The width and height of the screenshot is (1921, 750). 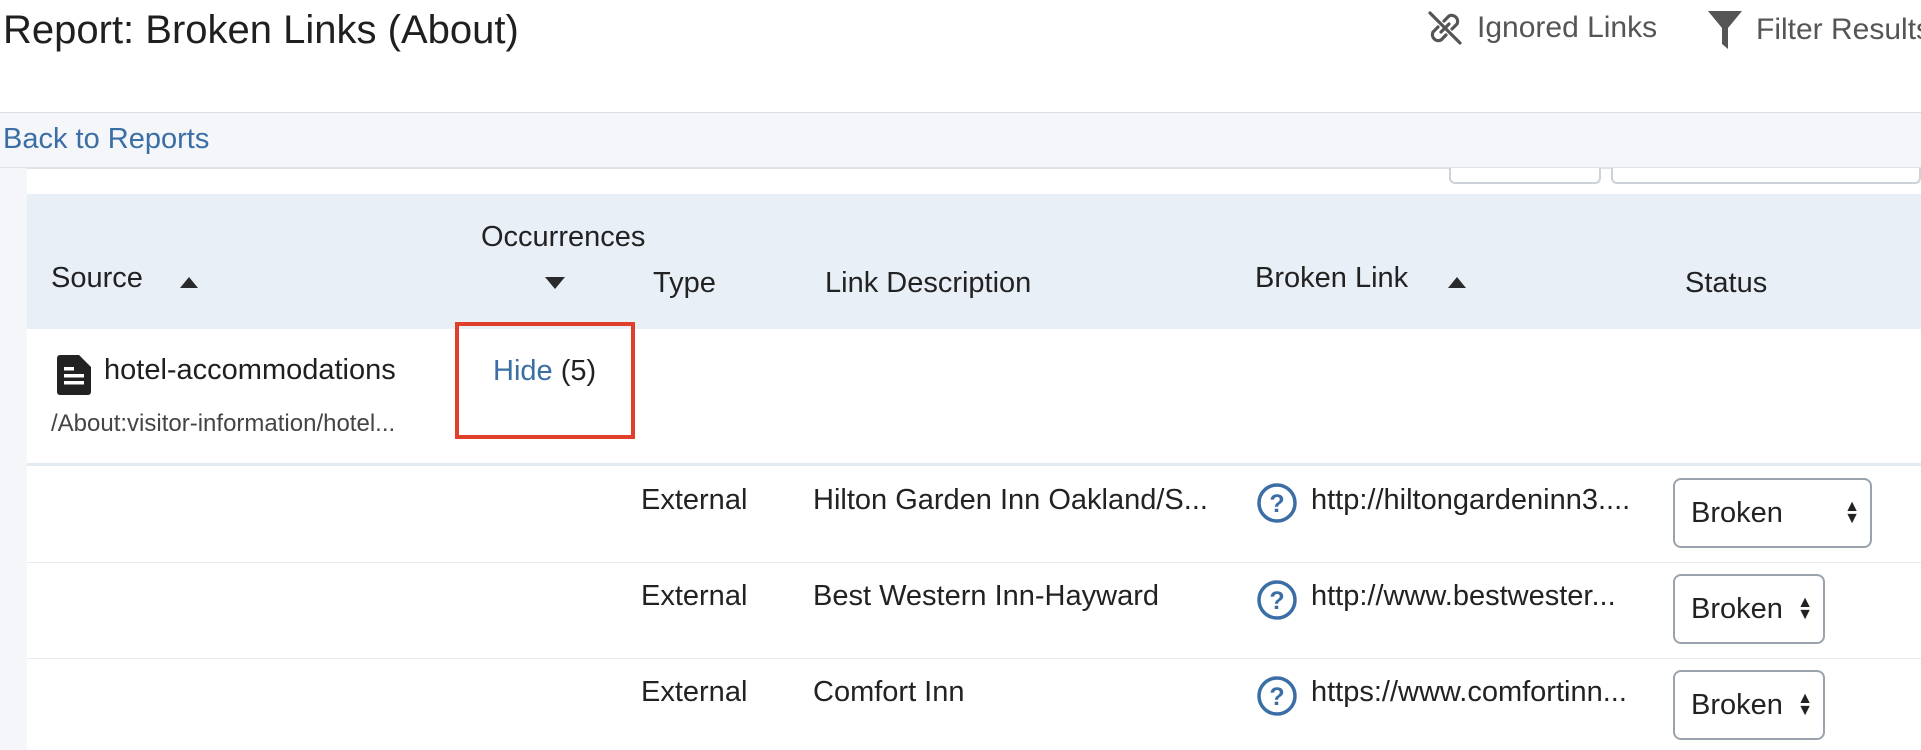 I want to click on toolbar-field, so click(x=1766, y=176).